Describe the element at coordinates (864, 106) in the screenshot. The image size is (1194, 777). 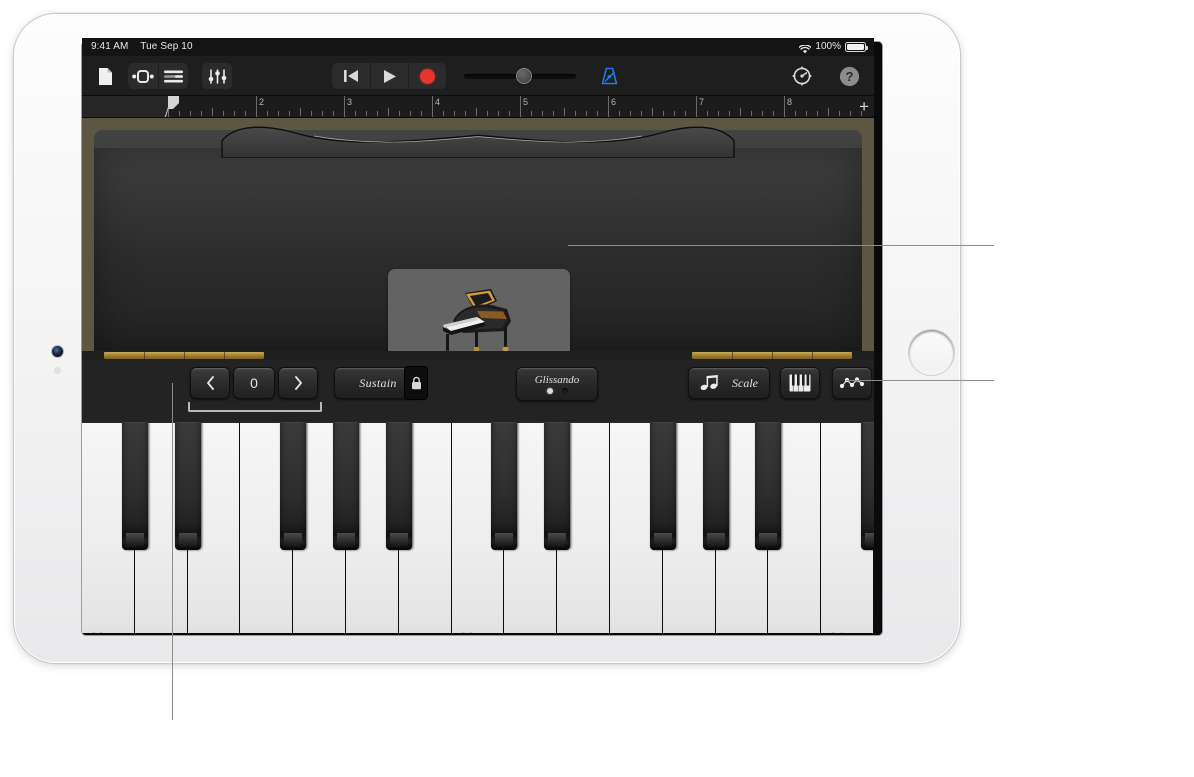
I see `plus-icon: +` at that location.